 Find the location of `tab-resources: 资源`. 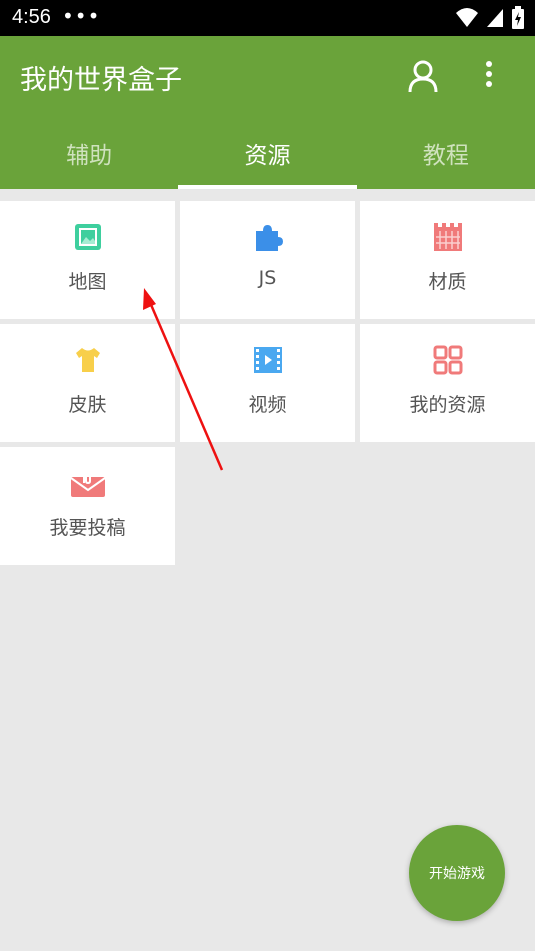

tab-resources: 资源 is located at coordinates (267, 156).